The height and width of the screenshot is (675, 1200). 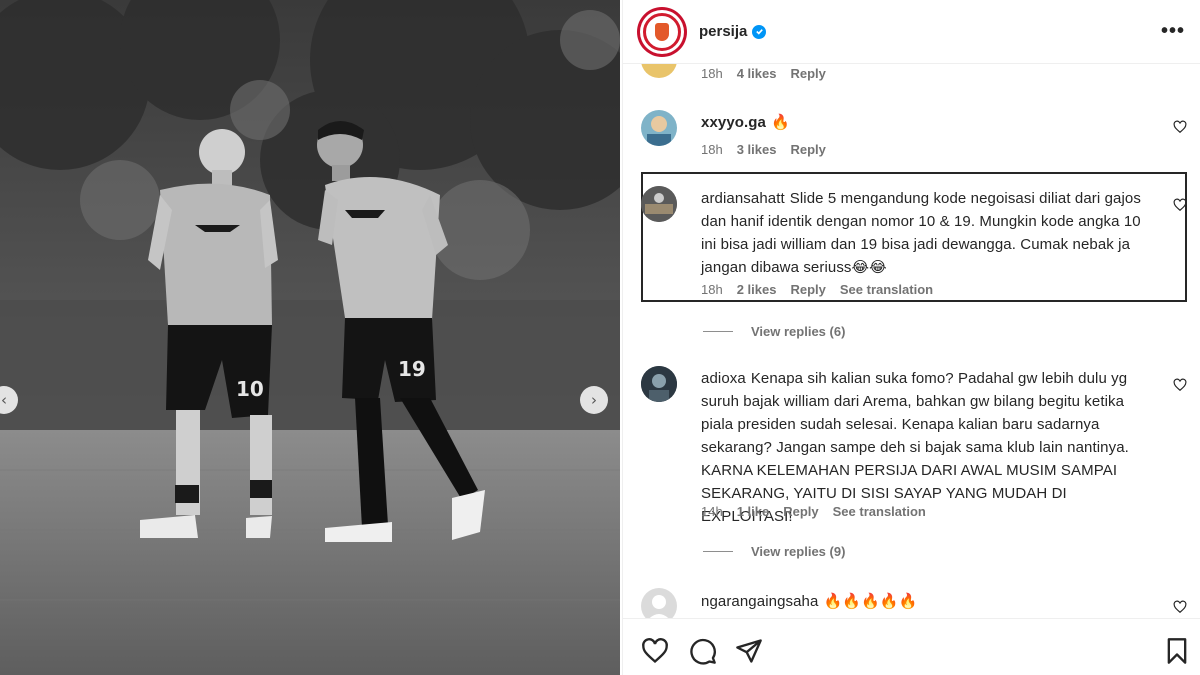 What do you see at coordinates (820, 511) in the screenshot?
I see `comment-meta: 14h 1 like Reply See translation` at bounding box center [820, 511].